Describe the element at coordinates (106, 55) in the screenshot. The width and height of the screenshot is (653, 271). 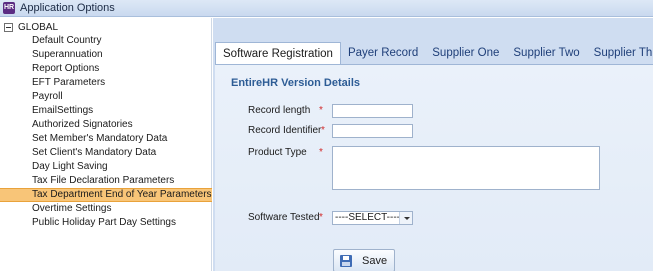
I see `tree-item-superannuation: Superannuation` at that location.